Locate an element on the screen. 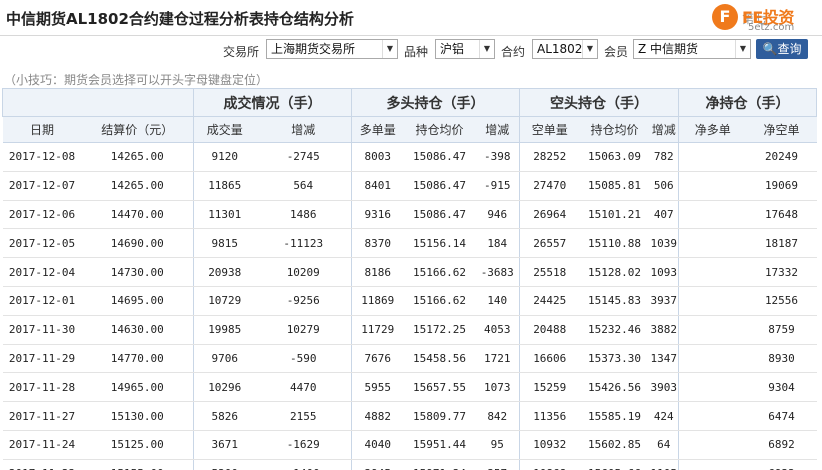  product-select: 沪铝 ▼ is located at coordinates (465, 49).